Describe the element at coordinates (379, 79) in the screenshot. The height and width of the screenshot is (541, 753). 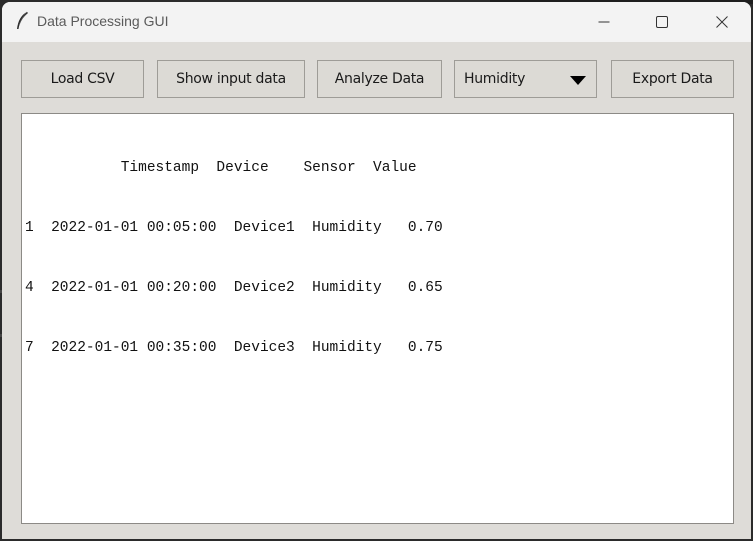
I see `analyze-data-button: Analyze Data` at that location.